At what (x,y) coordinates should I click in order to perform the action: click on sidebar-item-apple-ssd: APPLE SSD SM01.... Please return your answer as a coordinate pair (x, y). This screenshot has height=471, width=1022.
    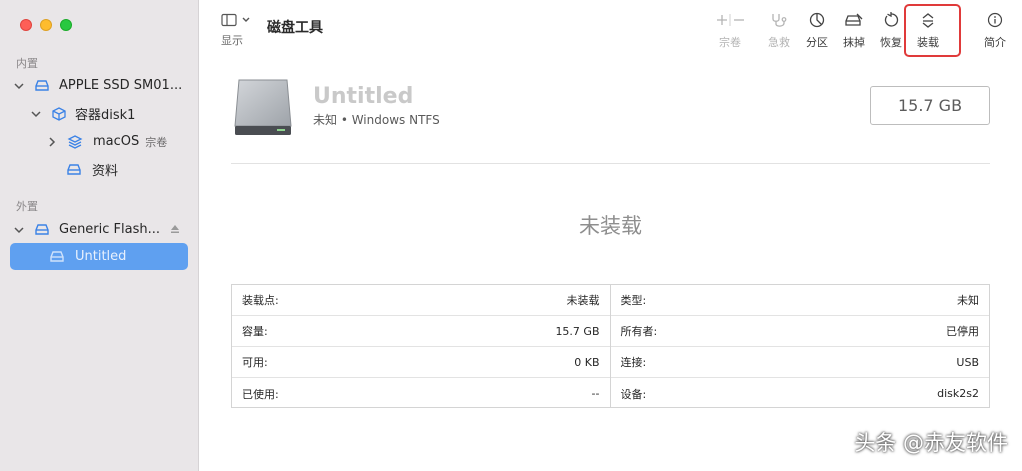
    Looking at the image, I should click on (99, 85).